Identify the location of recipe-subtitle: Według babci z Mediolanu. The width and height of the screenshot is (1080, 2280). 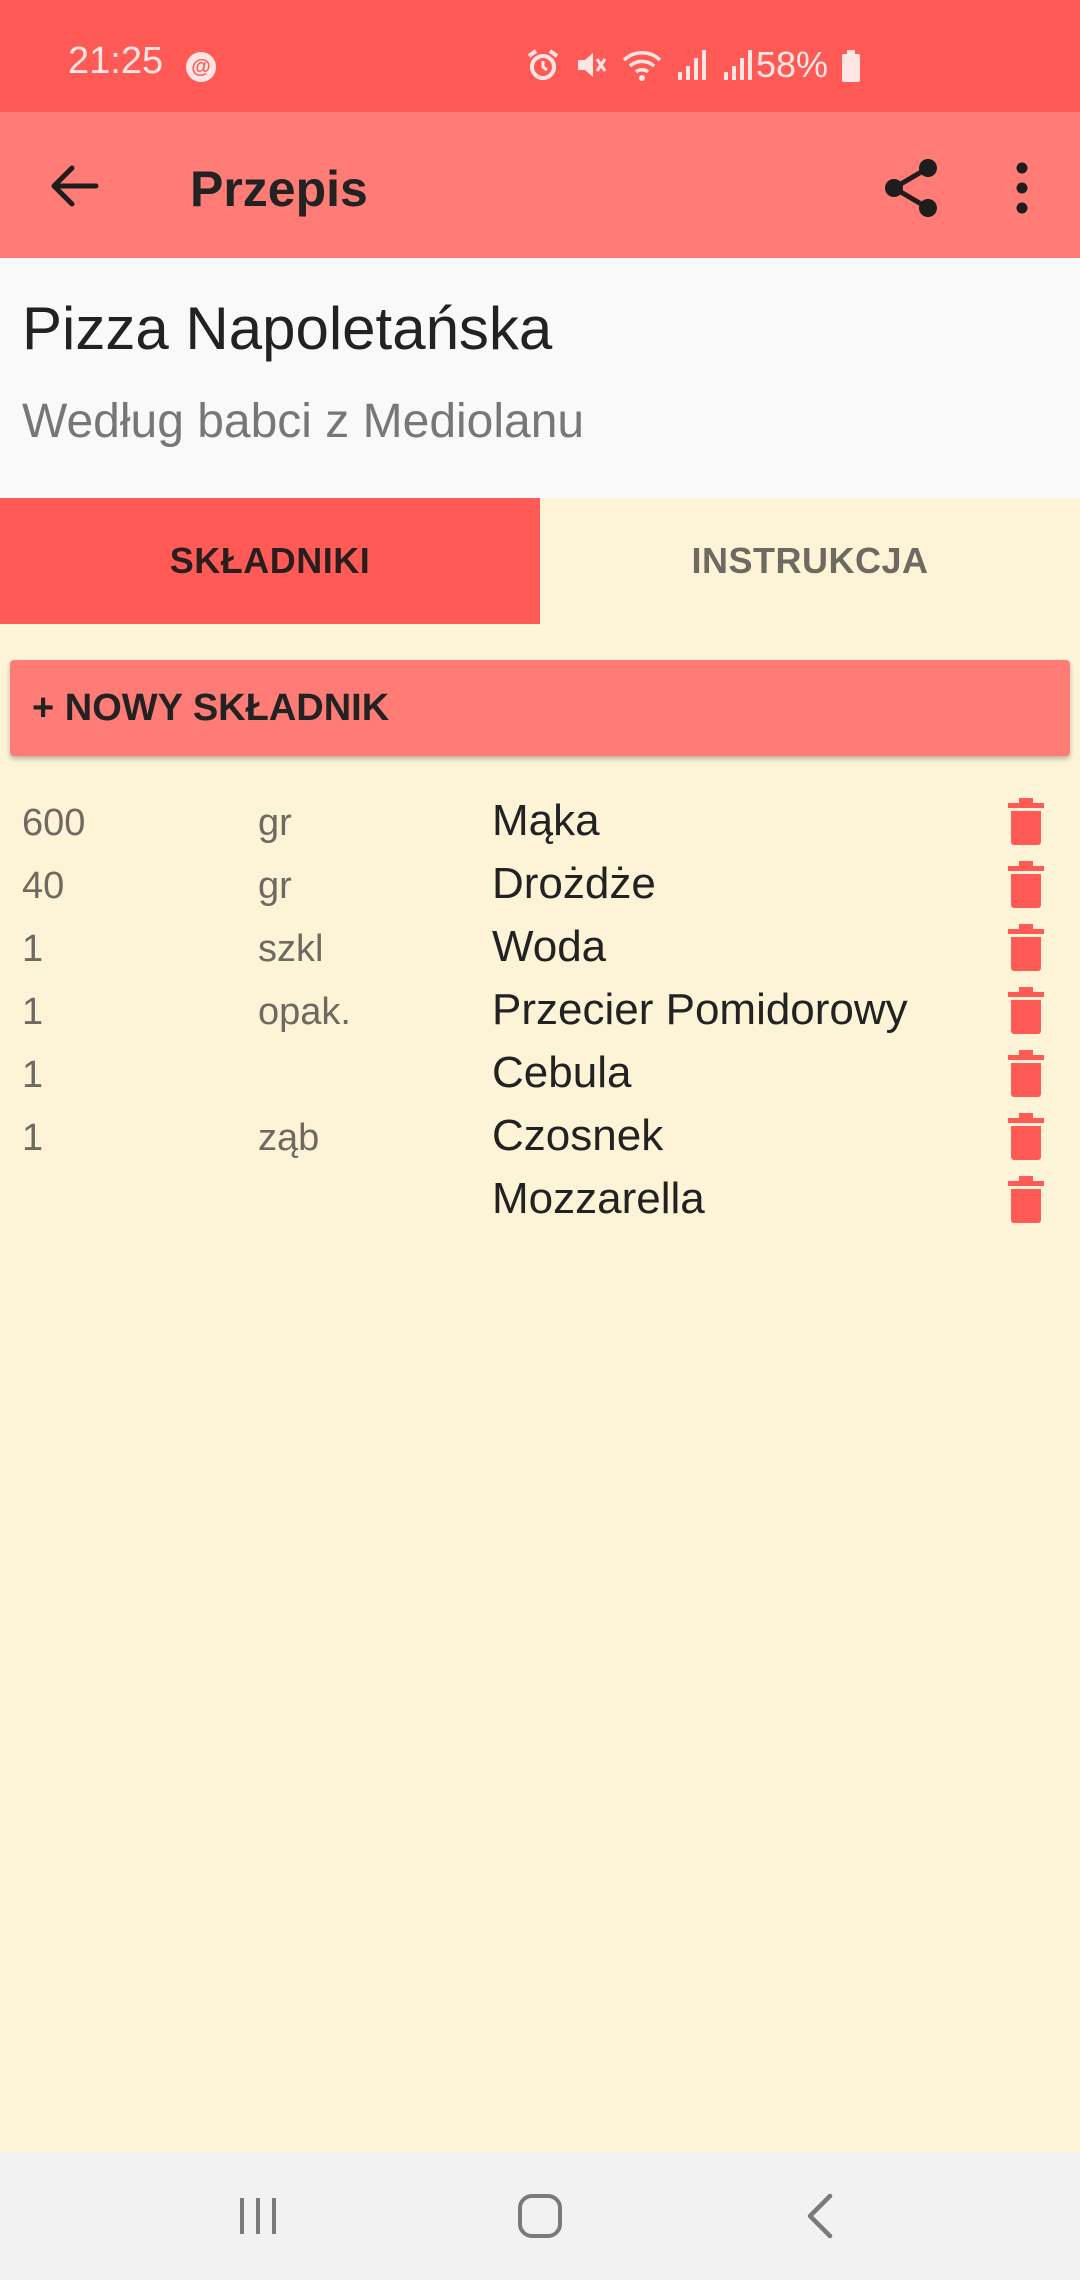
(303, 421).